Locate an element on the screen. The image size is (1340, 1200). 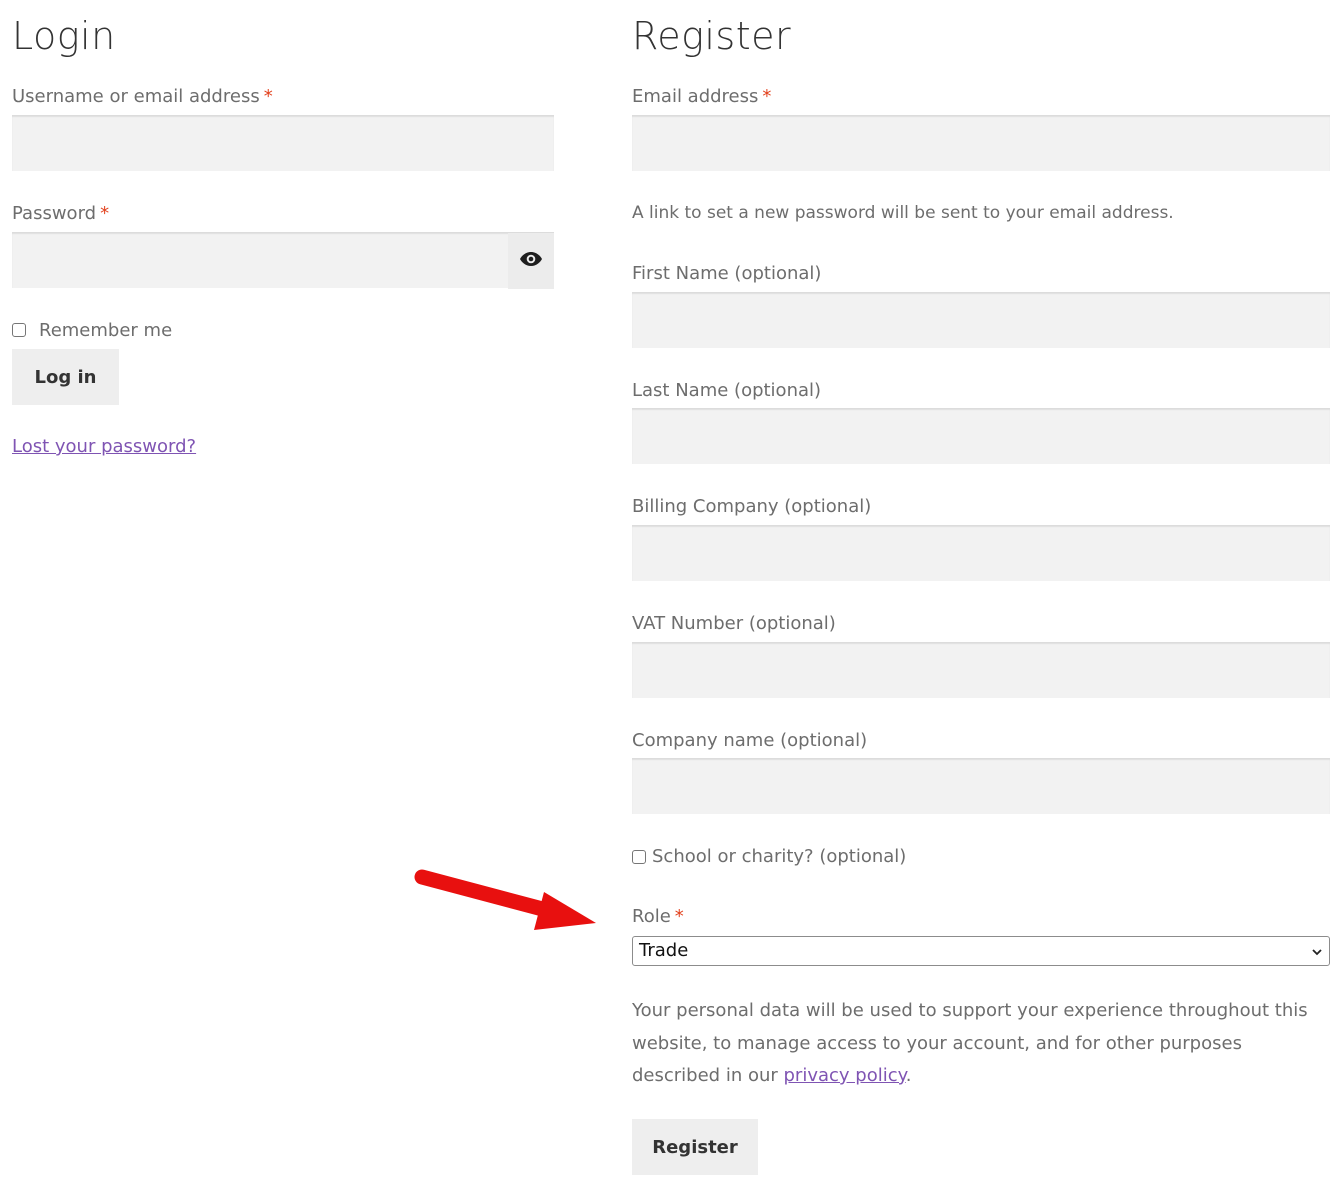
vat-number-input is located at coordinates (981, 670).